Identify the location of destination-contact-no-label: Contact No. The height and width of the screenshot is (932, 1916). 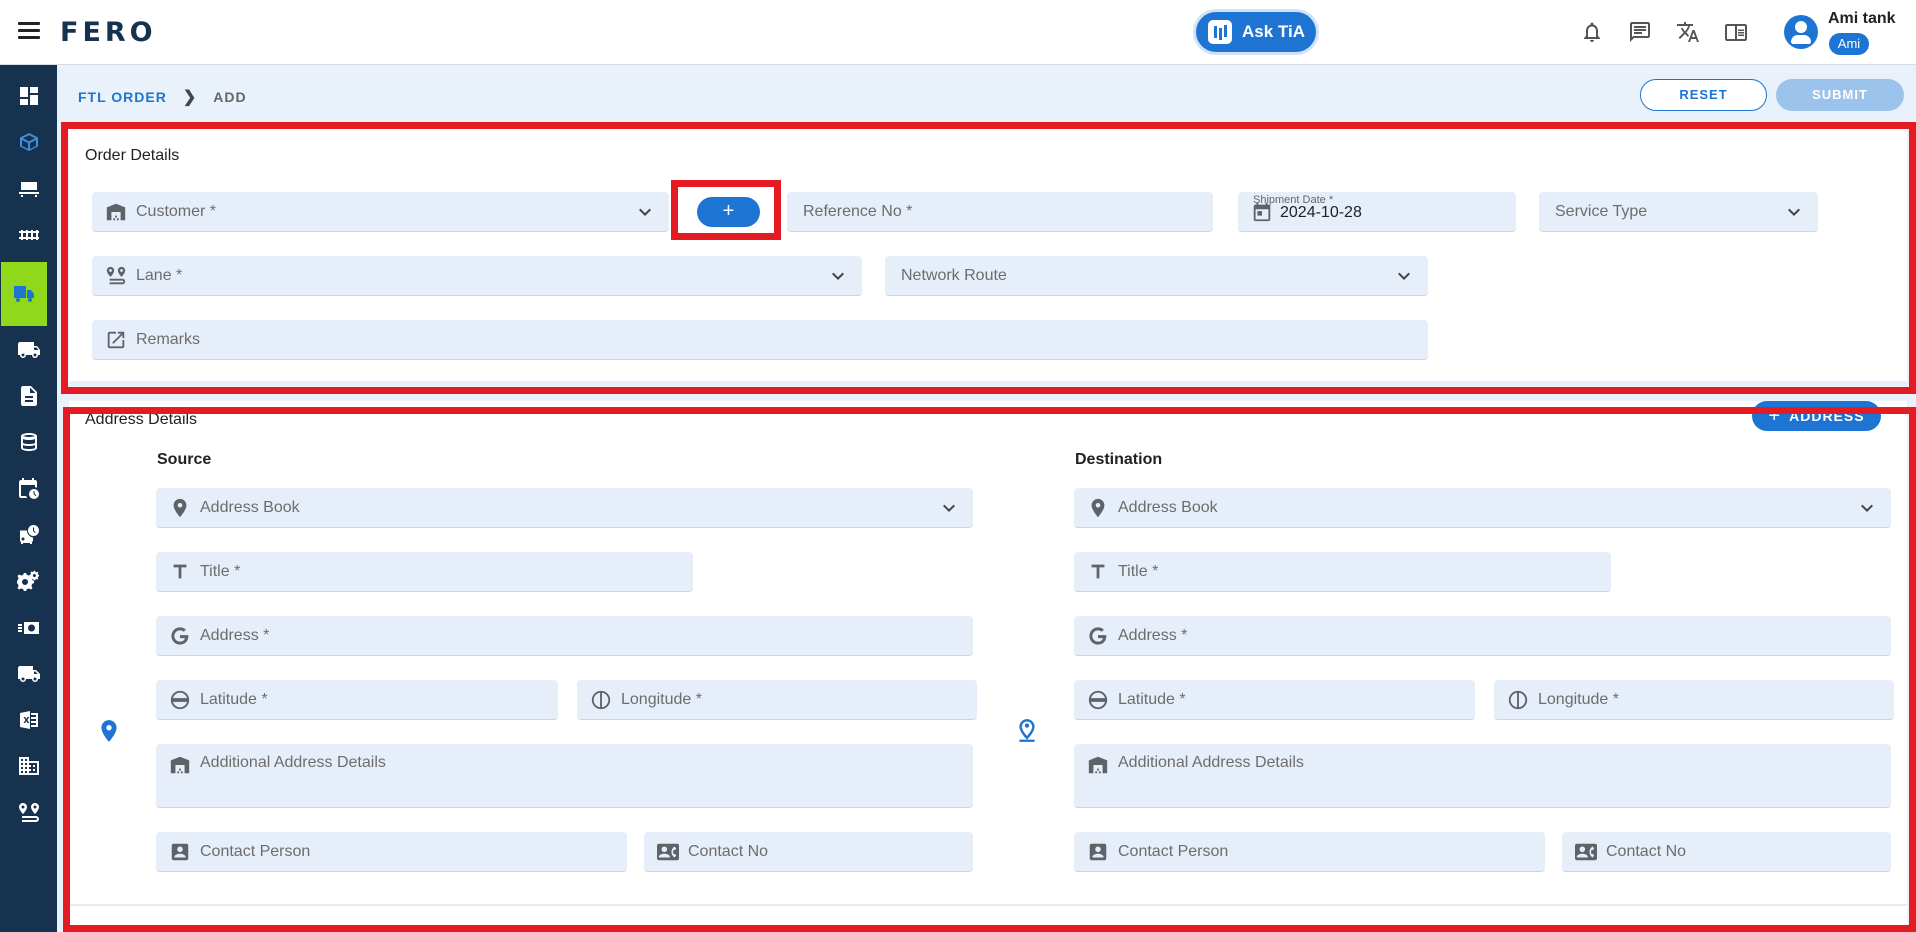
(1646, 851).